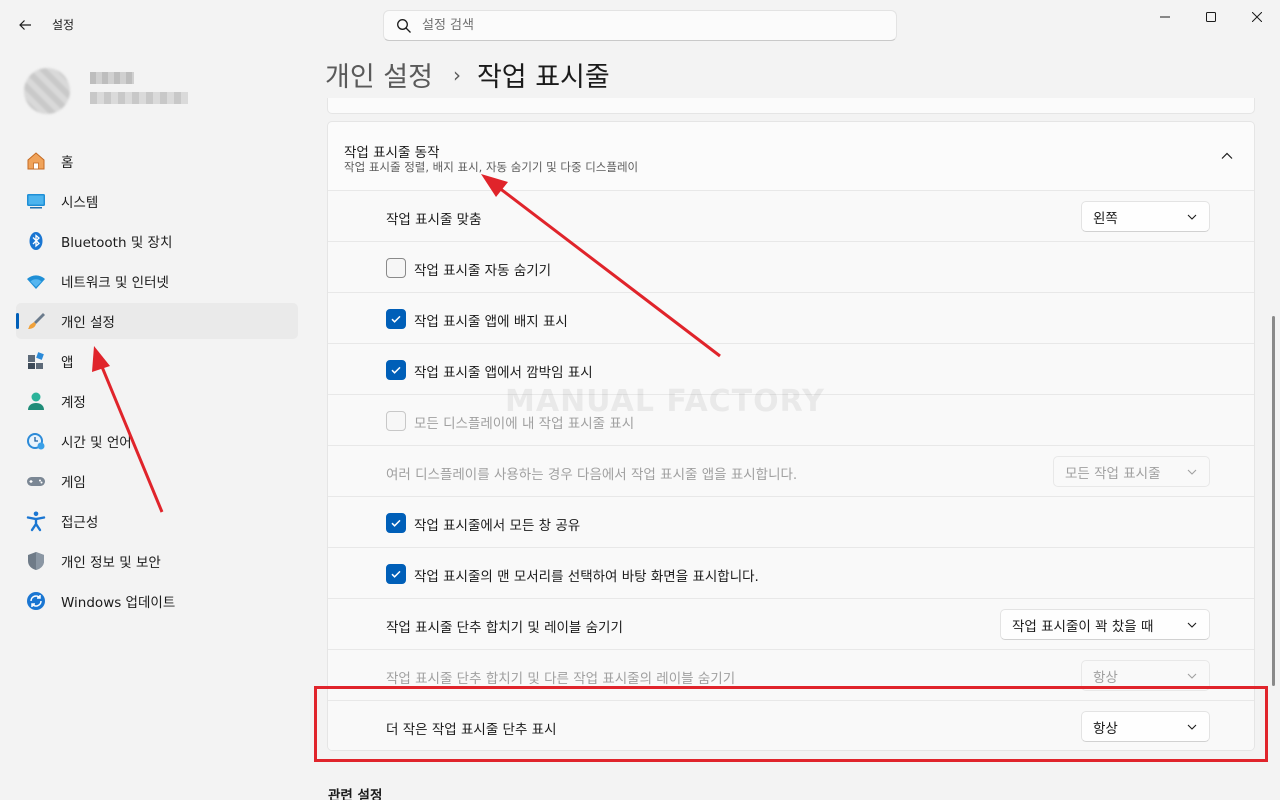 This screenshot has height=800, width=1280. What do you see at coordinates (80, 523) in the screenshot?
I see `sidebar-item-label: 접근성` at bounding box center [80, 523].